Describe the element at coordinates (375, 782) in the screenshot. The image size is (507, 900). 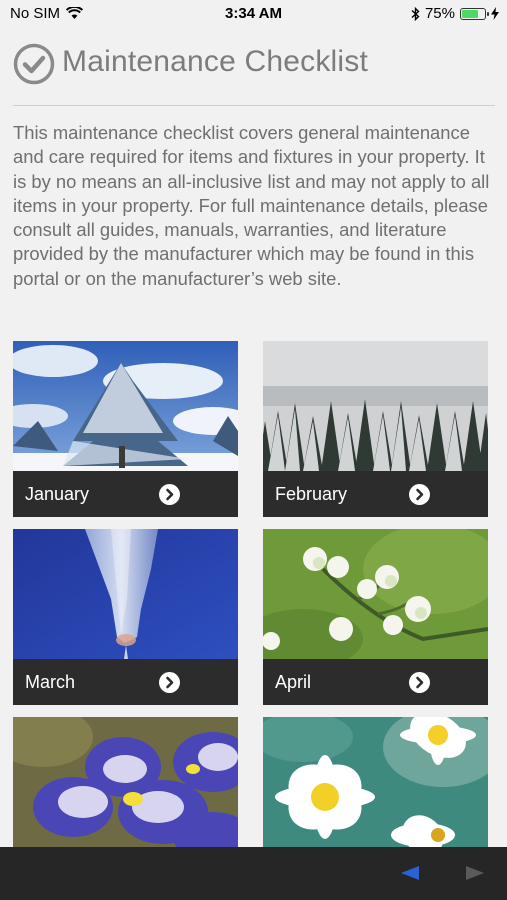
I see `june-image` at that location.